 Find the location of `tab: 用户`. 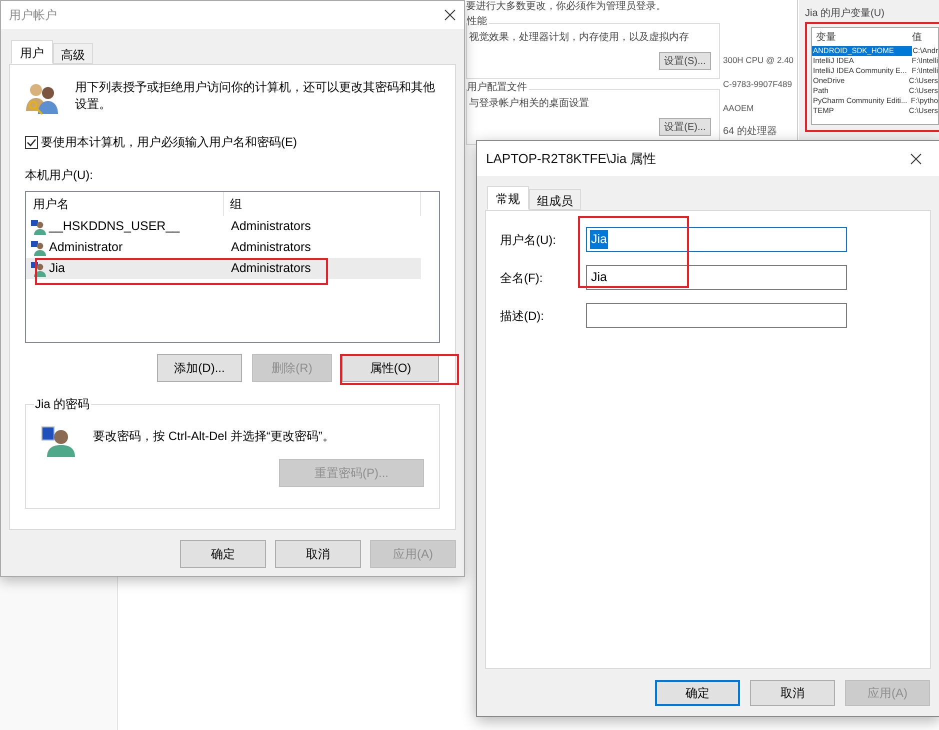

tab: 用户 is located at coordinates (32, 52).